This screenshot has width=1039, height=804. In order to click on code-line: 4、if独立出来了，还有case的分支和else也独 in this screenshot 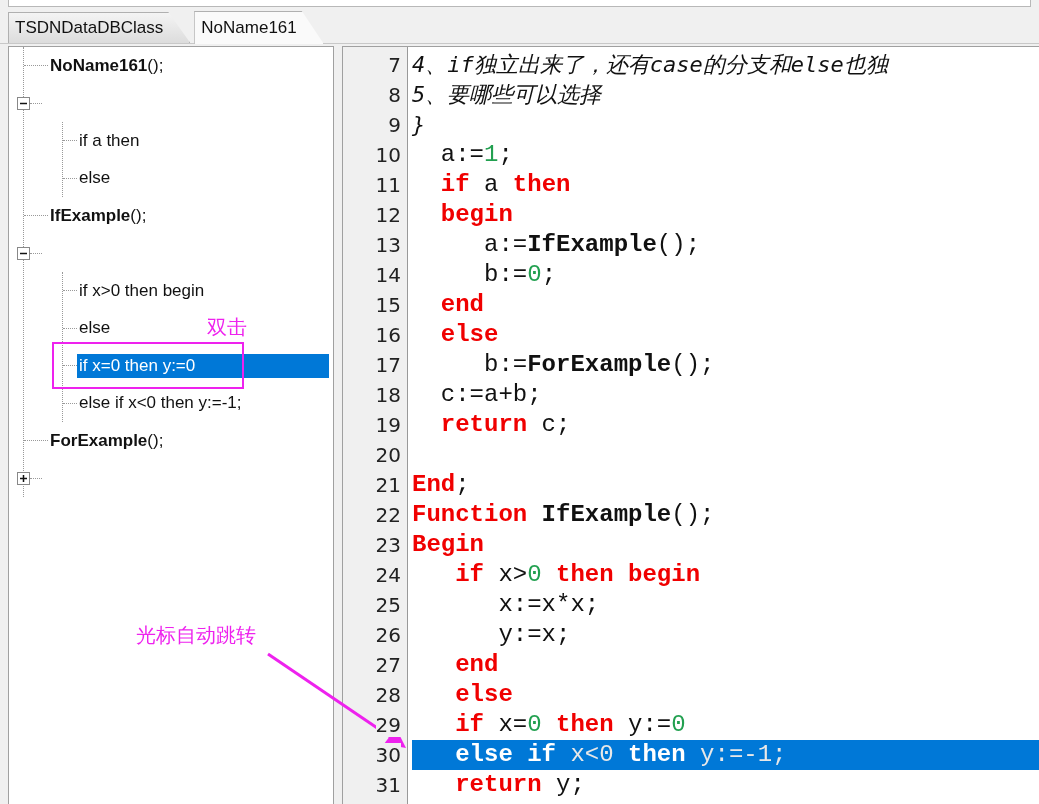, I will do `click(651, 65)`.